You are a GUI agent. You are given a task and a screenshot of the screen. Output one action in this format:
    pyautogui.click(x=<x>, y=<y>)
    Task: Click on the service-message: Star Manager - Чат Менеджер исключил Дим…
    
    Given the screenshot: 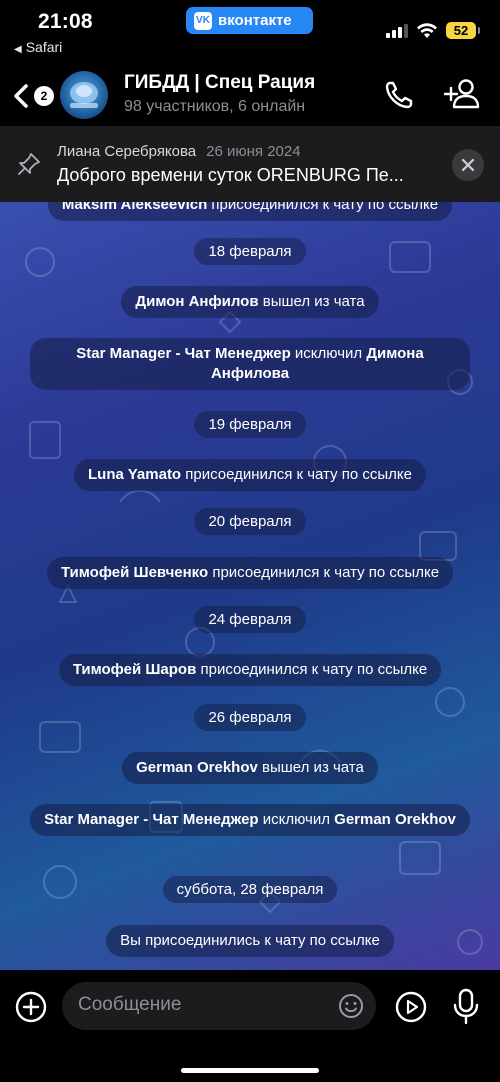 What is the action you would take?
    pyautogui.click(x=250, y=364)
    